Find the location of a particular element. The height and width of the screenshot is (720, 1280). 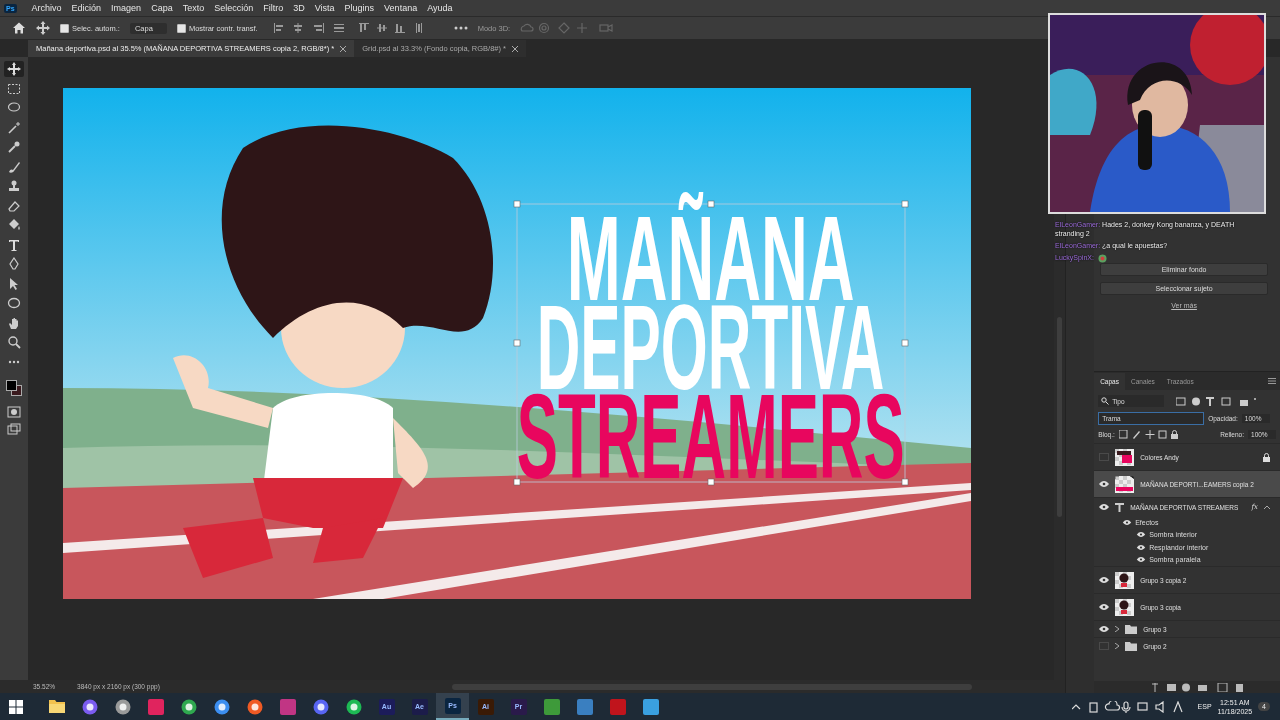

menu-item: Ayuda is located at coordinates (440, 8).